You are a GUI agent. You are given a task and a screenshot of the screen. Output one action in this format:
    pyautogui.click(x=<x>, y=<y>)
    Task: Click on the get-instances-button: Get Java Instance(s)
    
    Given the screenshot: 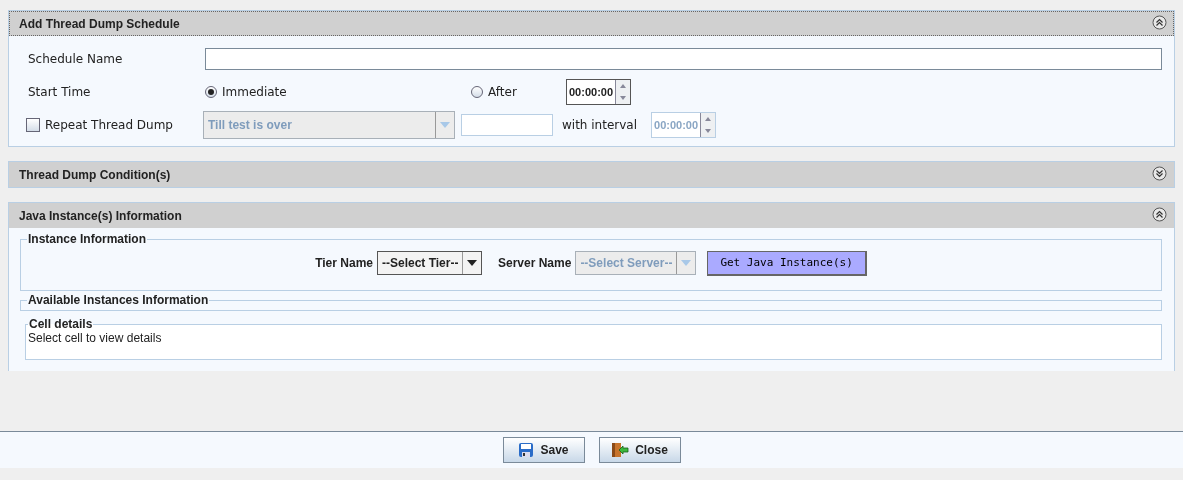 What is the action you would take?
    pyautogui.click(x=787, y=263)
    